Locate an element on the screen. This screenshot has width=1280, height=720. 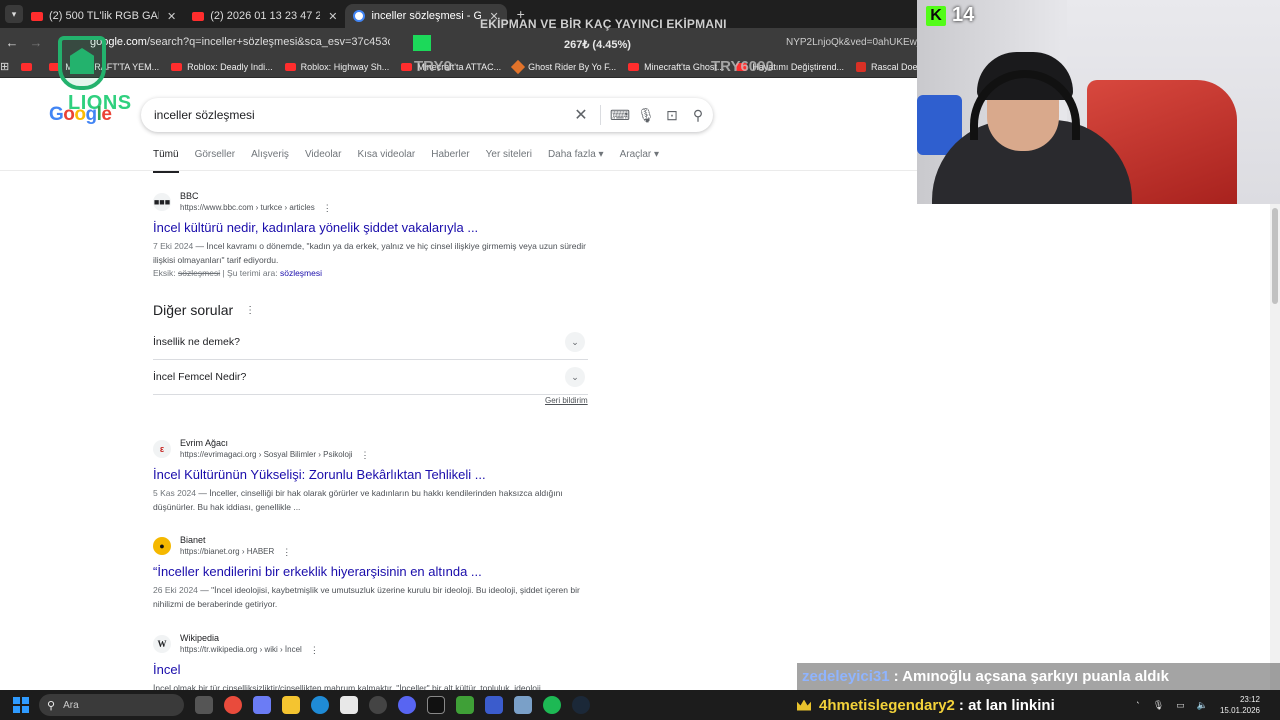
donation-goal-title: EKİPMAN VE BİR KAÇ YAYINCI EKİPMANI is located at coordinates (603, 24).